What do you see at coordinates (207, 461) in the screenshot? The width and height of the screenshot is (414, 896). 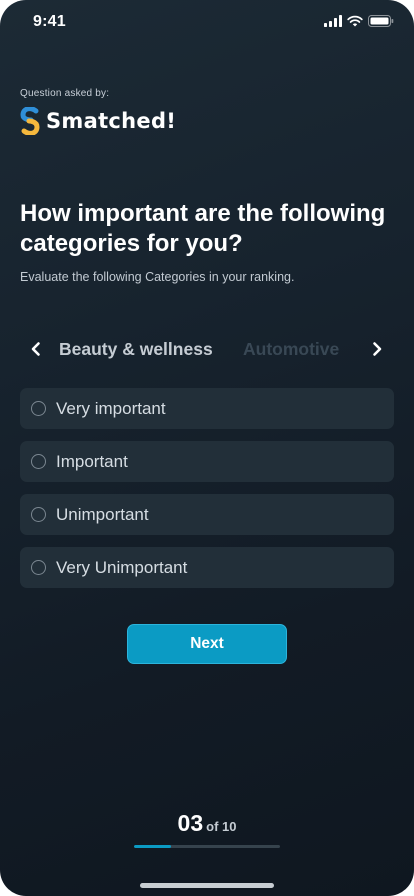 I see `option-important: Important` at bounding box center [207, 461].